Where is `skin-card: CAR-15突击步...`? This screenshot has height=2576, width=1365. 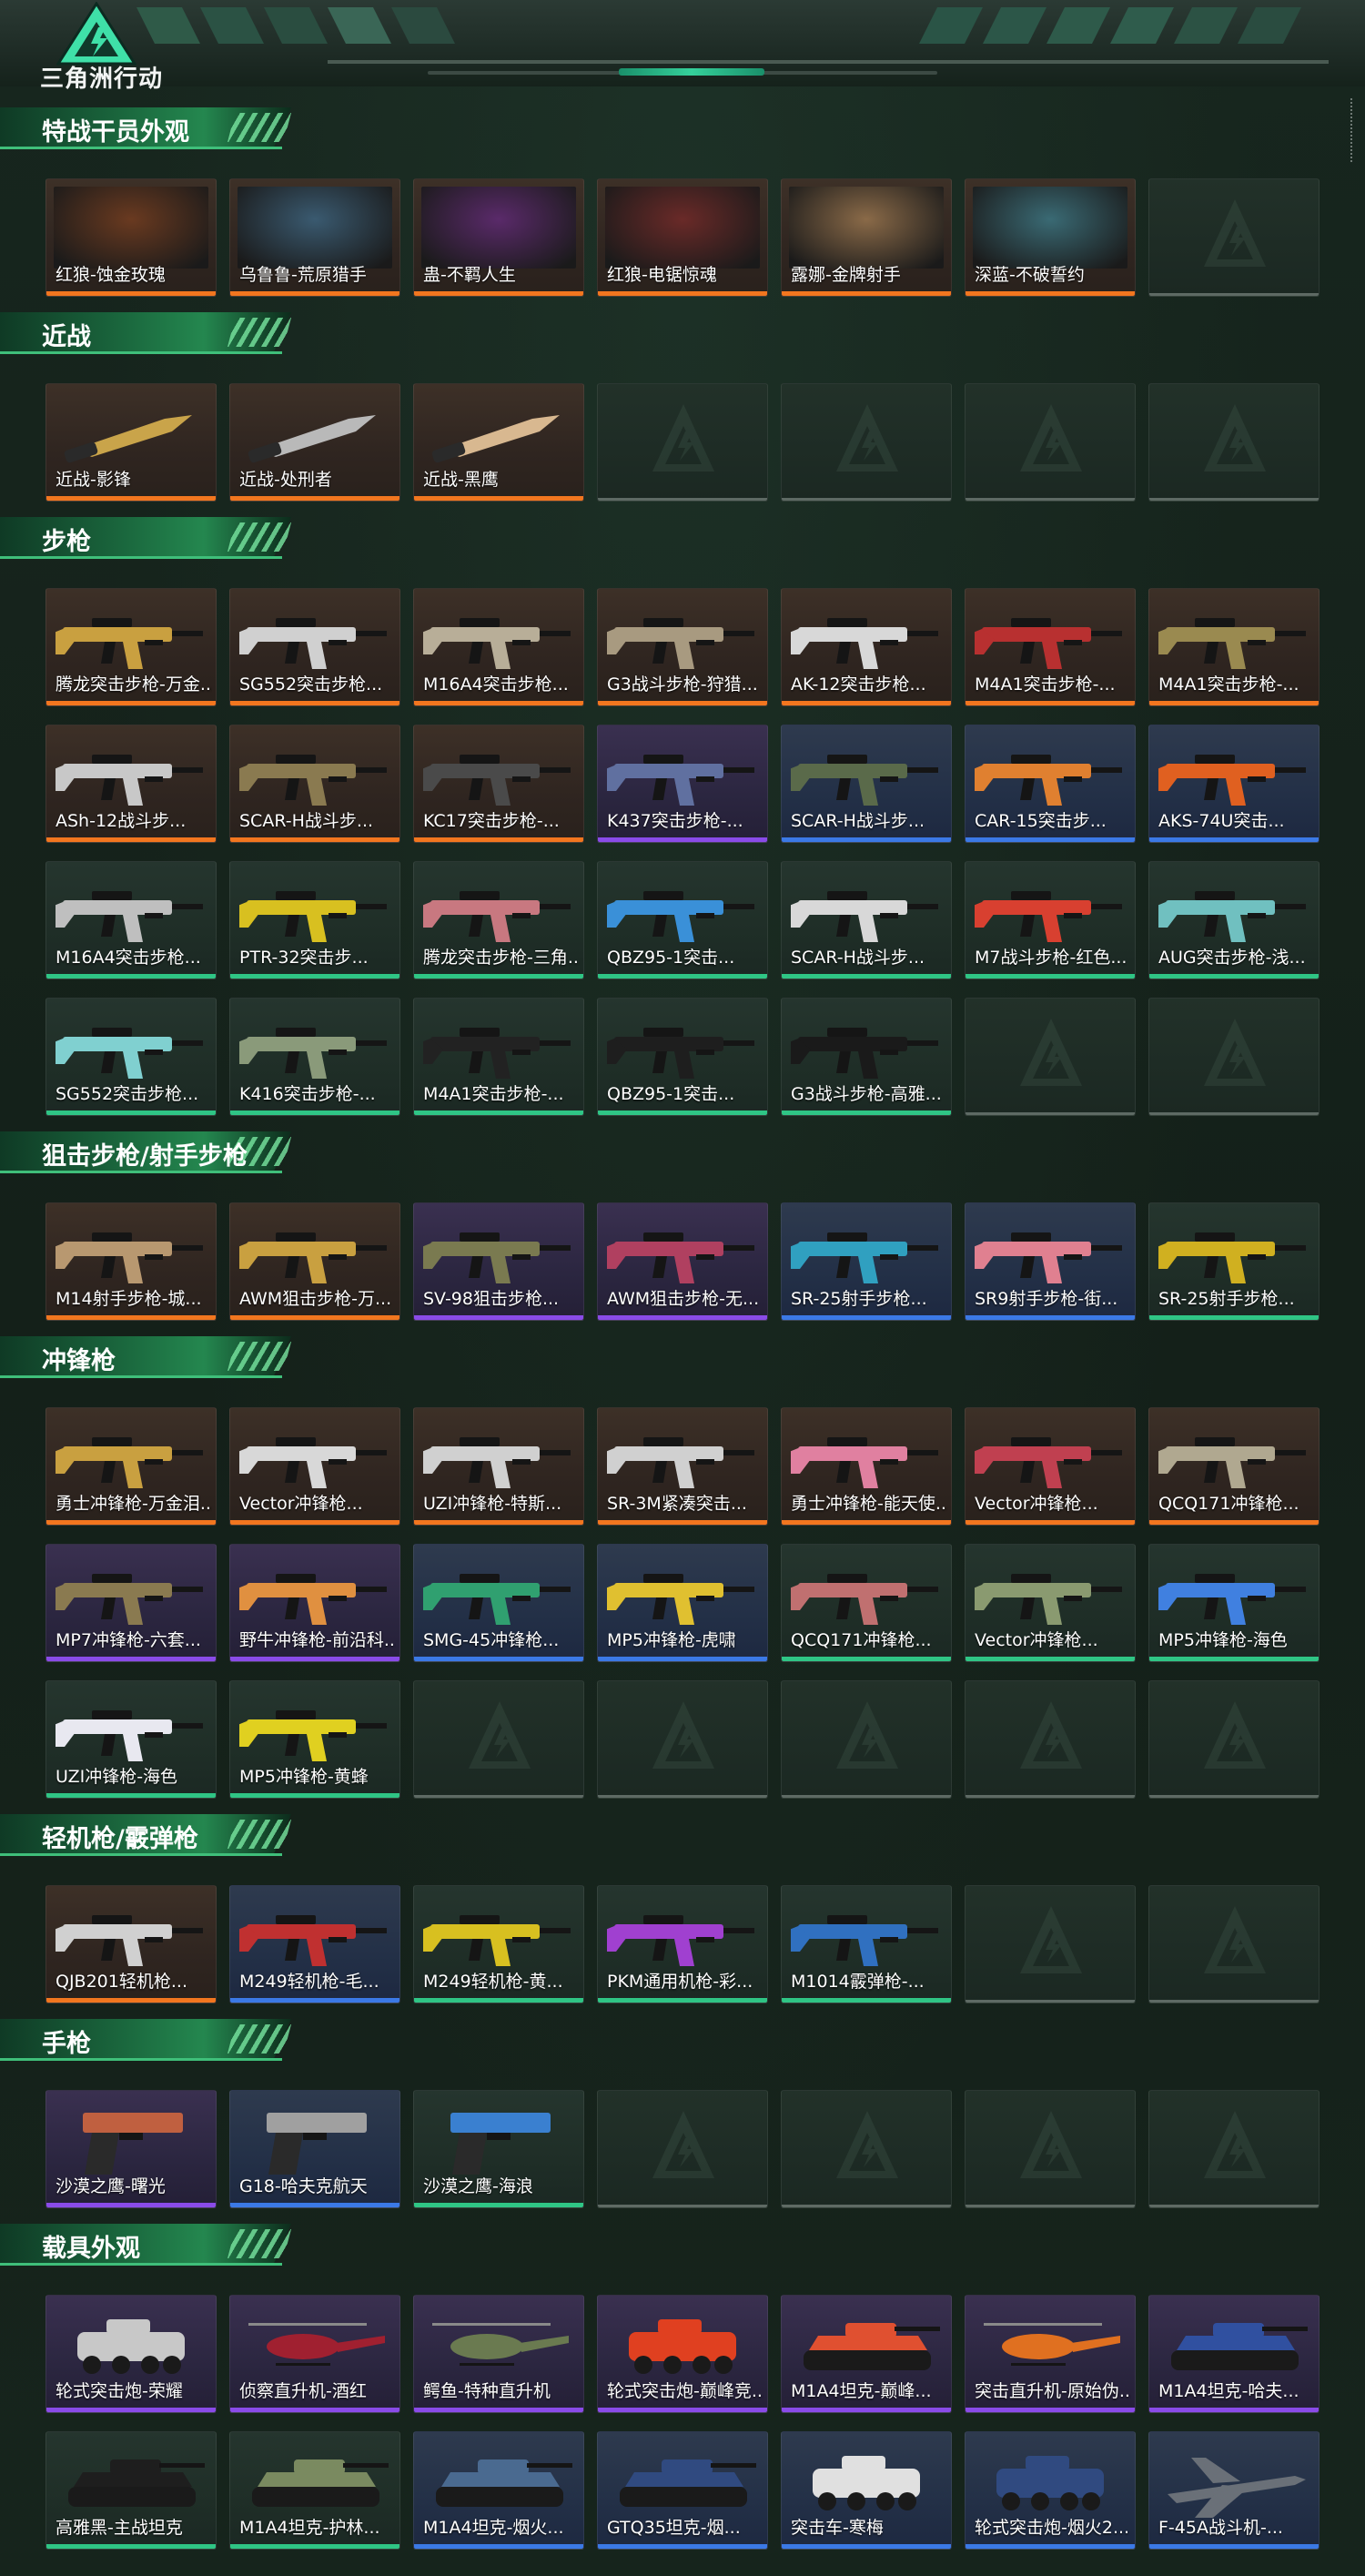
skin-card: CAR-15突击步... is located at coordinates (1051, 784).